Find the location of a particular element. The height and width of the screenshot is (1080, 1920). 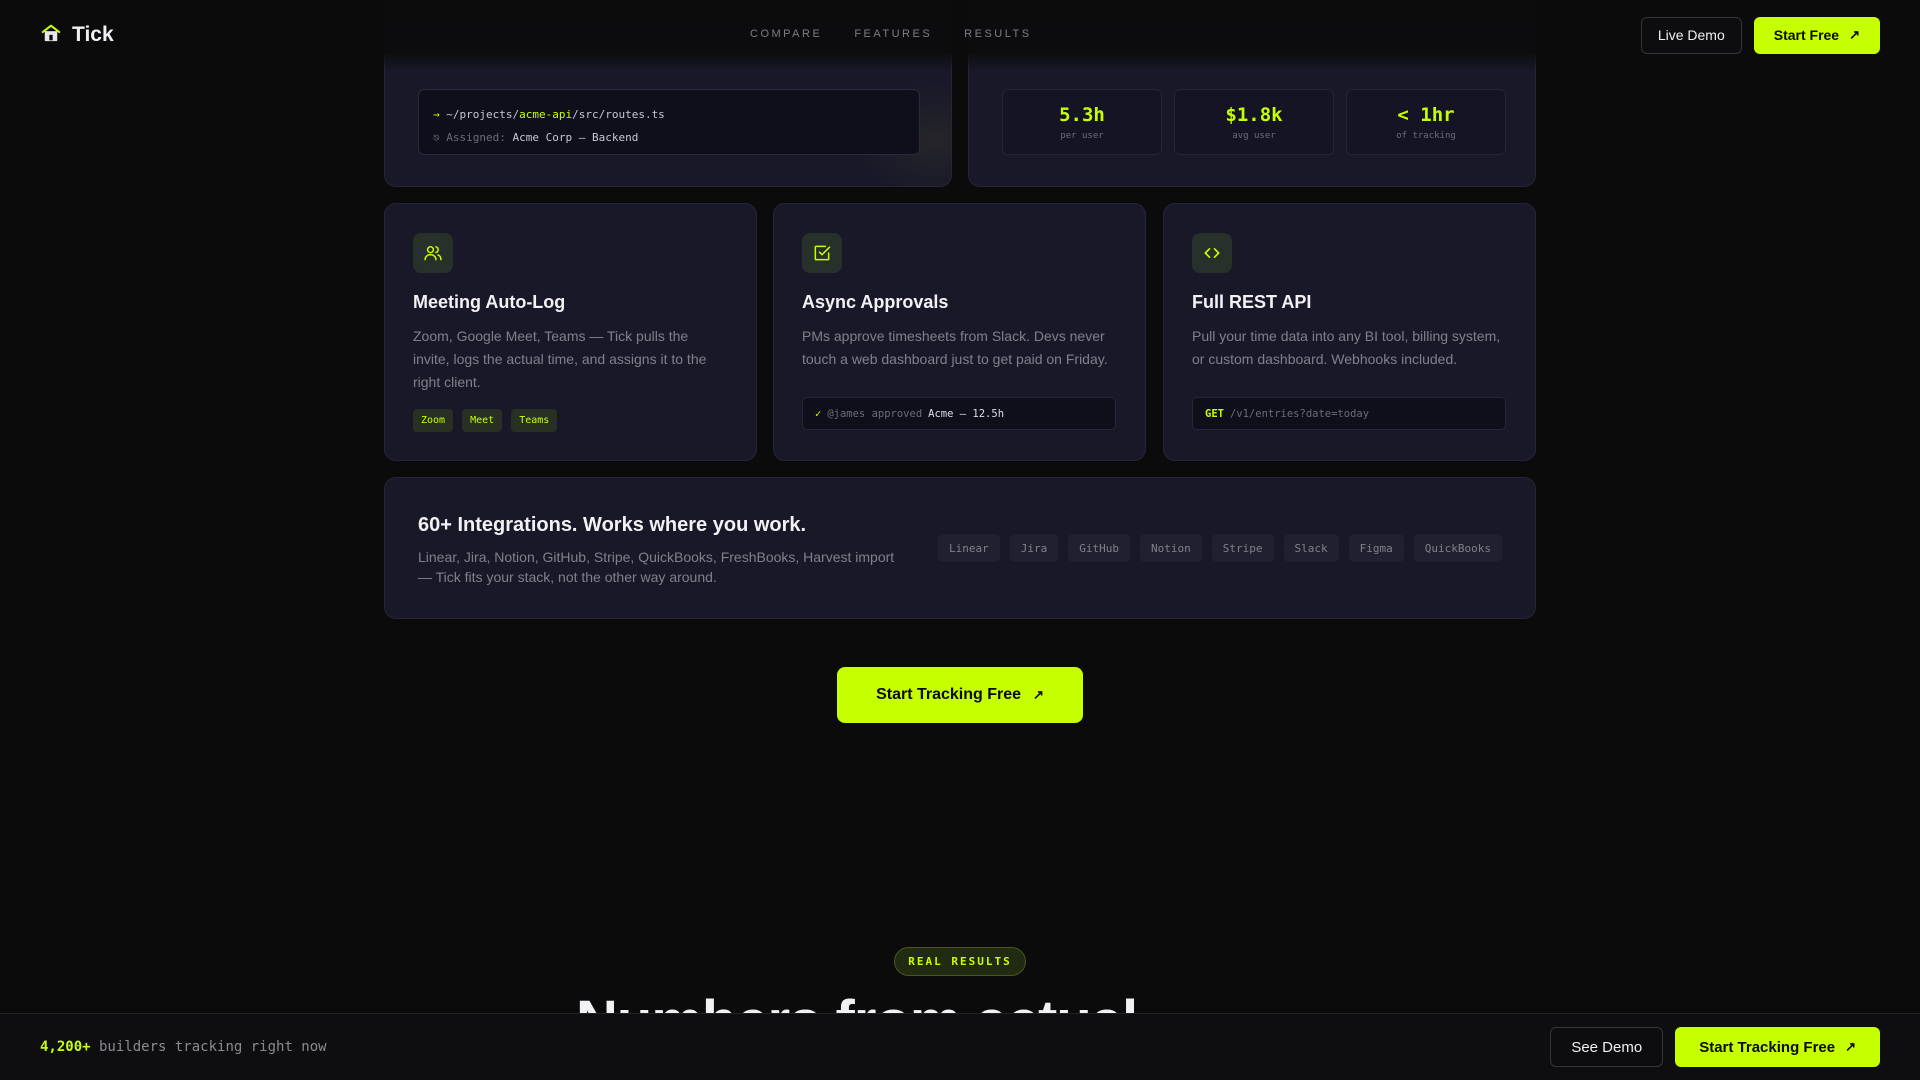

nav-features: FEATURES is located at coordinates (893, 34).